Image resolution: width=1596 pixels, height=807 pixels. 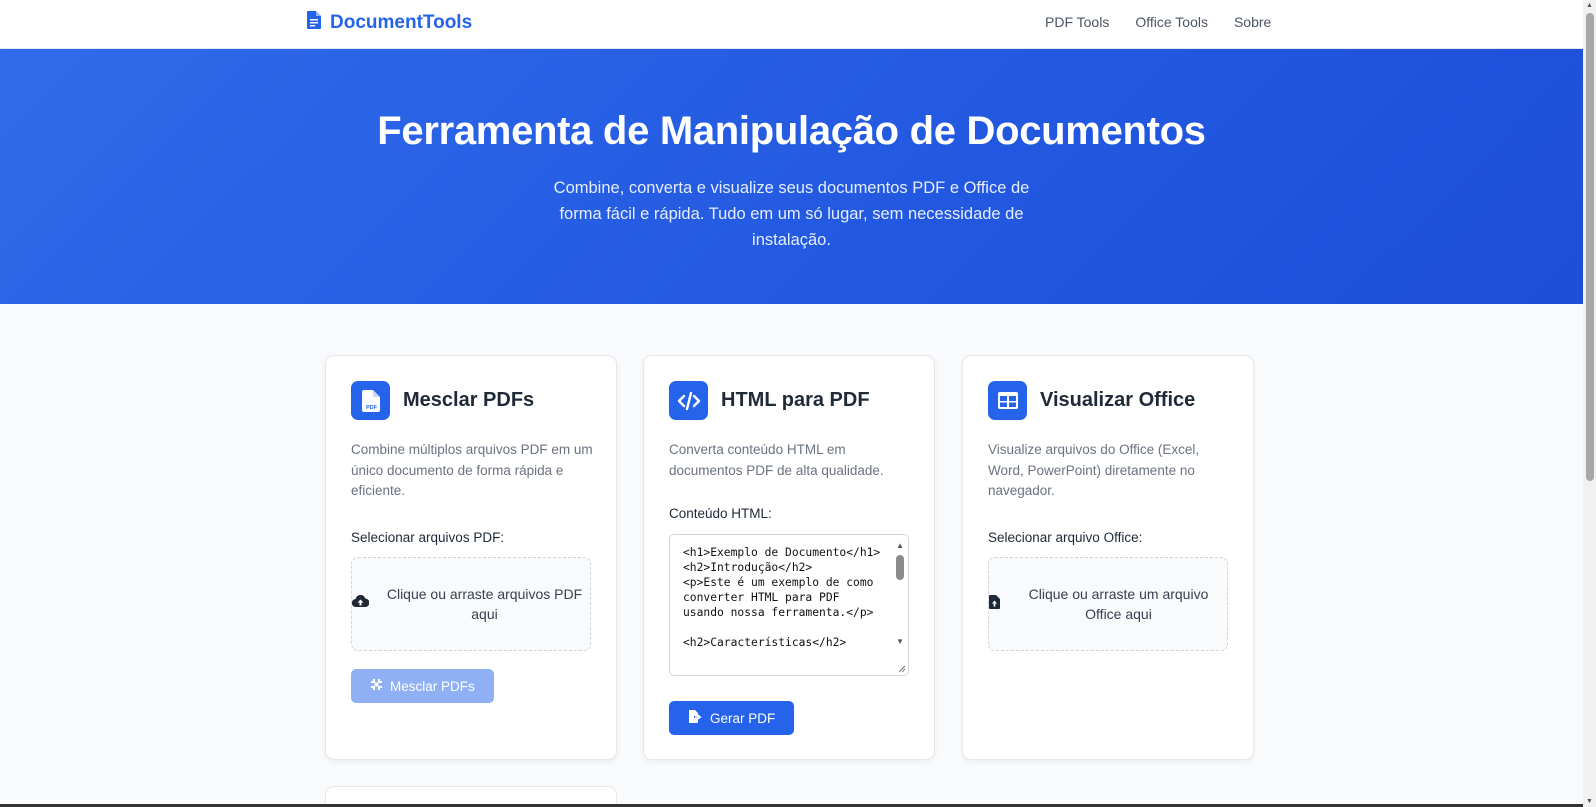 I want to click on merge-pdfs-button: Mesclar PDFs, so click(x=422, y=686).